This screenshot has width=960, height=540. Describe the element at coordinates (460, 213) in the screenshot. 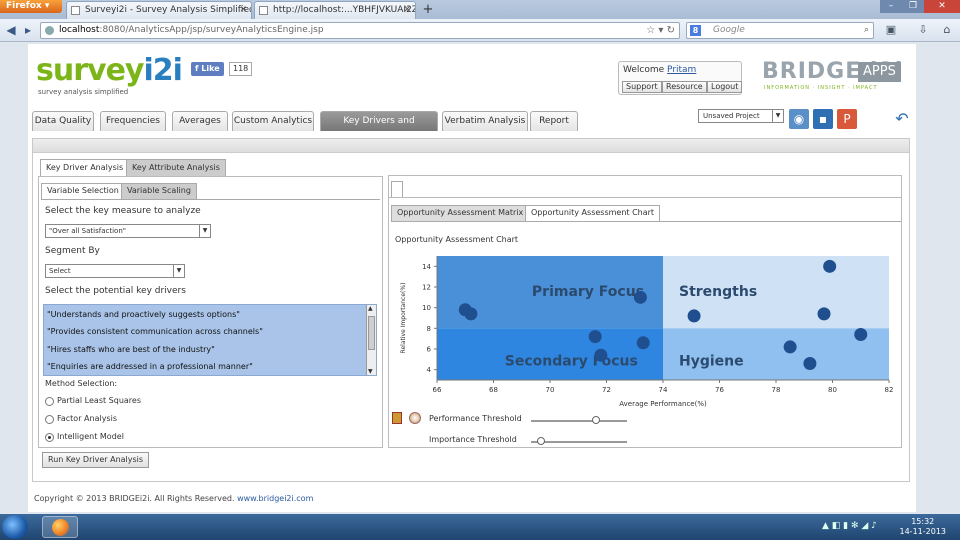

I see `tab-opportunity-matrix: Opportunity Assessment Matrix` at that location.